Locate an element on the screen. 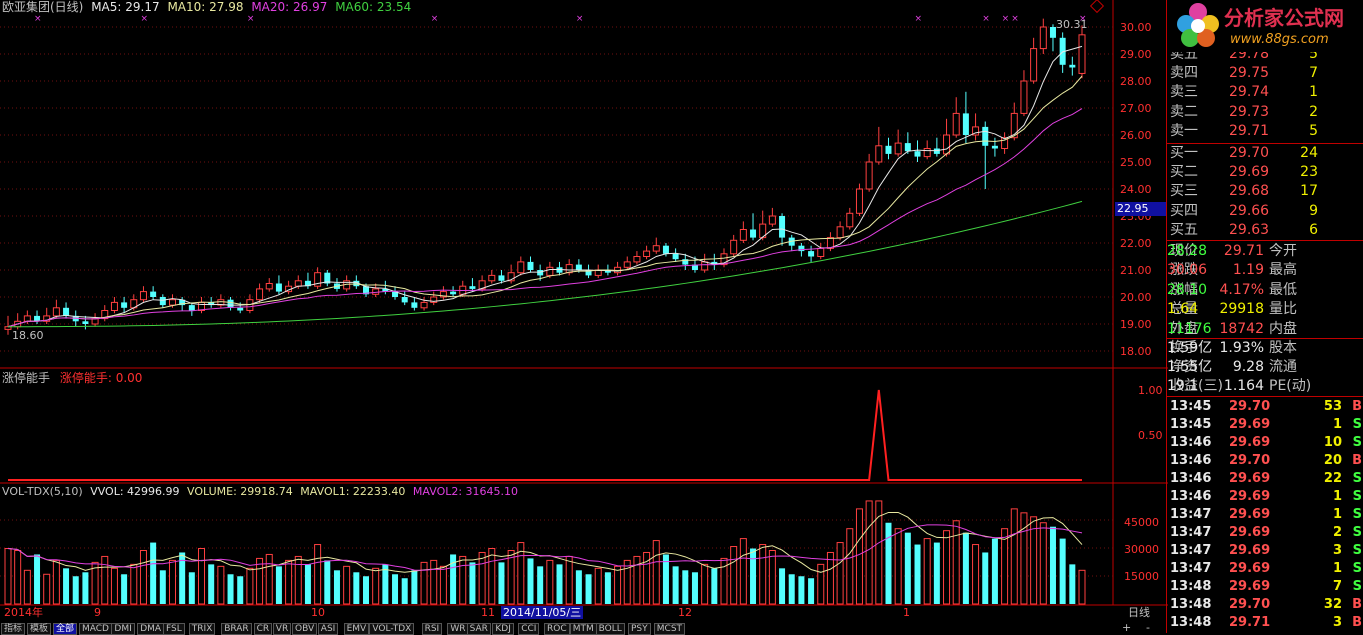  indicator-tab: DMI is located at coordinates (123, 629).